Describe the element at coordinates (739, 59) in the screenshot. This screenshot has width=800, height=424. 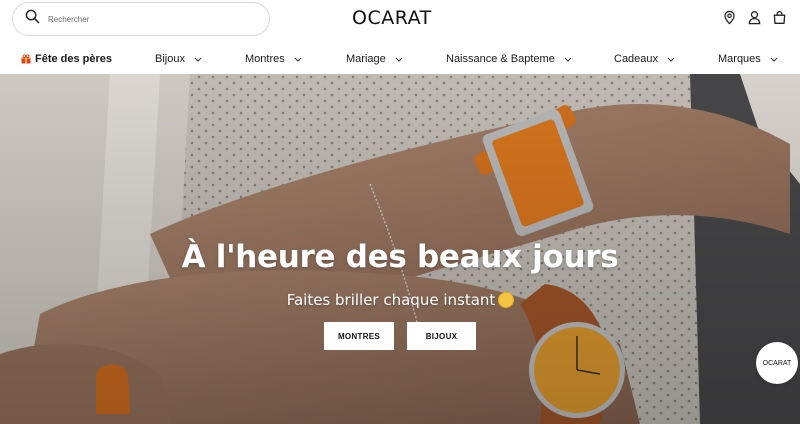
I see `nav-label: Marques` at that location.